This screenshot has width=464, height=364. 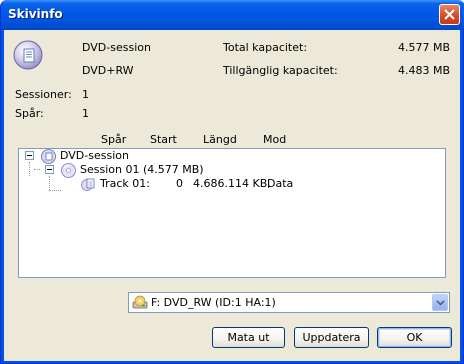 I want to click on refresh-button: Uppdatera, so click(x=331, y=337).